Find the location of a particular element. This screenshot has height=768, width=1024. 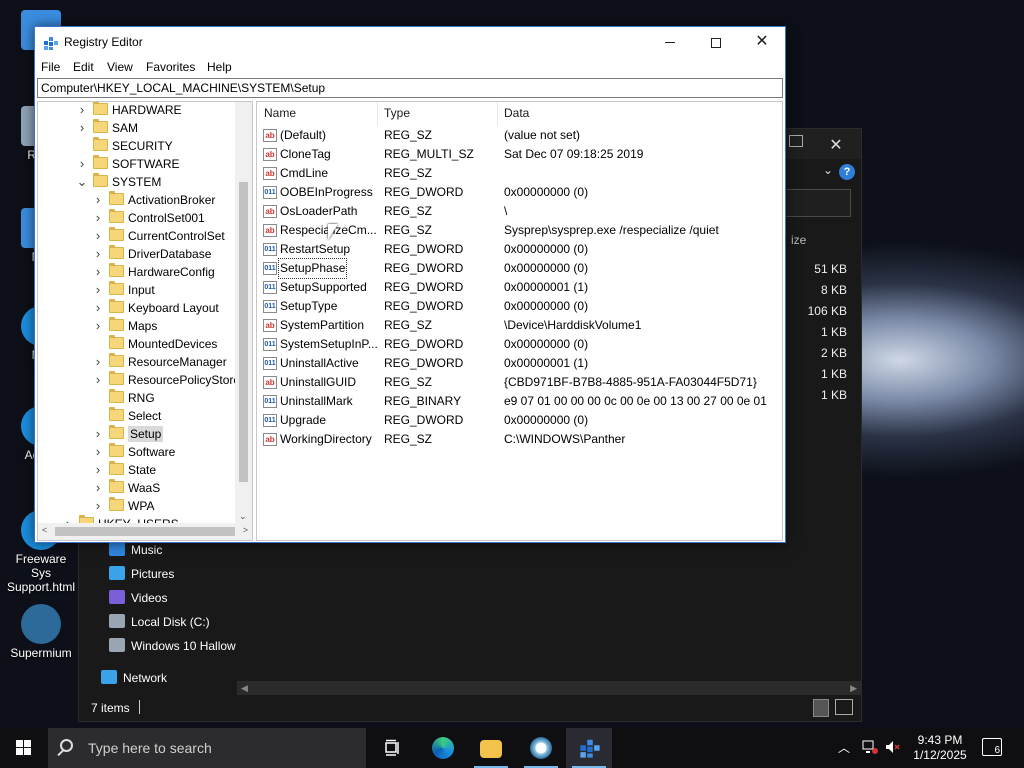

registry-value-row: 011 RestartSetup REG_DWORD 0x00000000 (0) is located at coordinates (519, 249).